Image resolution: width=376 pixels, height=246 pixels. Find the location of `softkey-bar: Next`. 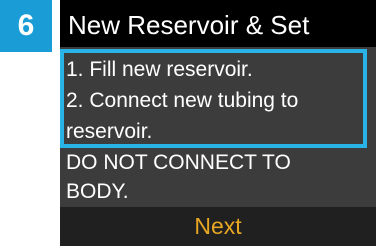

softkey-bar: Next is located at coordinates (218, 226).